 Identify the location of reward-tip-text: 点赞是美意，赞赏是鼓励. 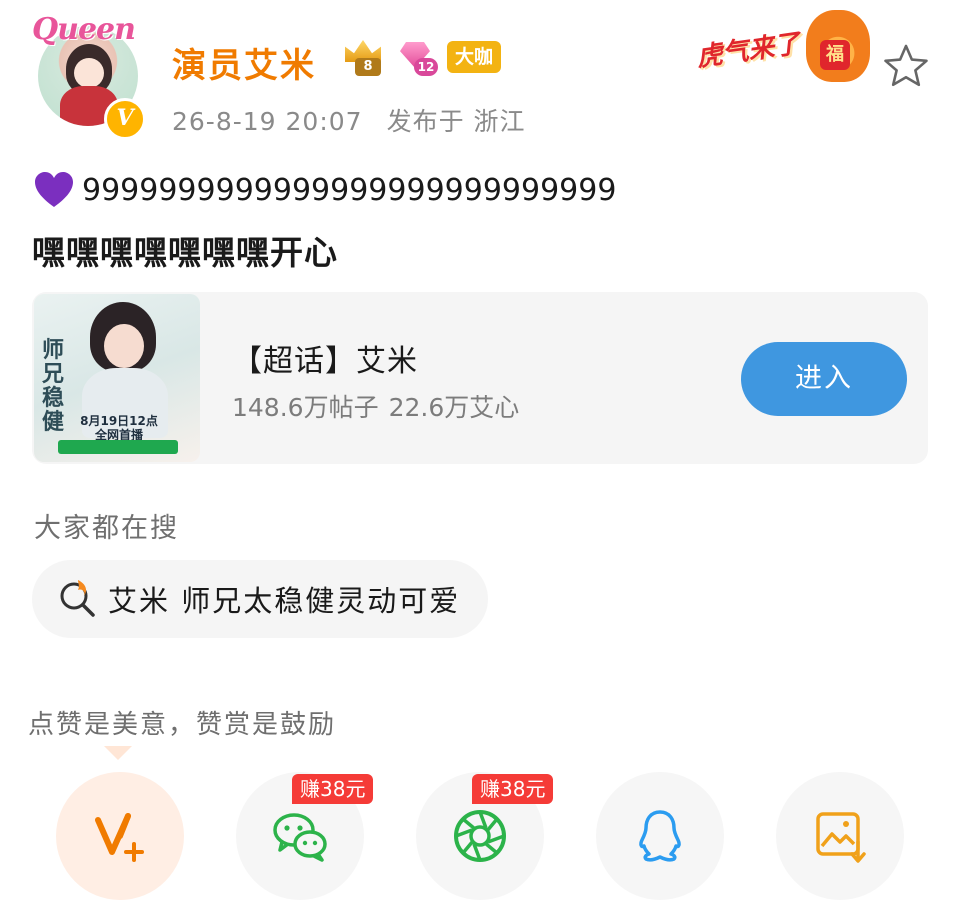
(182, 725).